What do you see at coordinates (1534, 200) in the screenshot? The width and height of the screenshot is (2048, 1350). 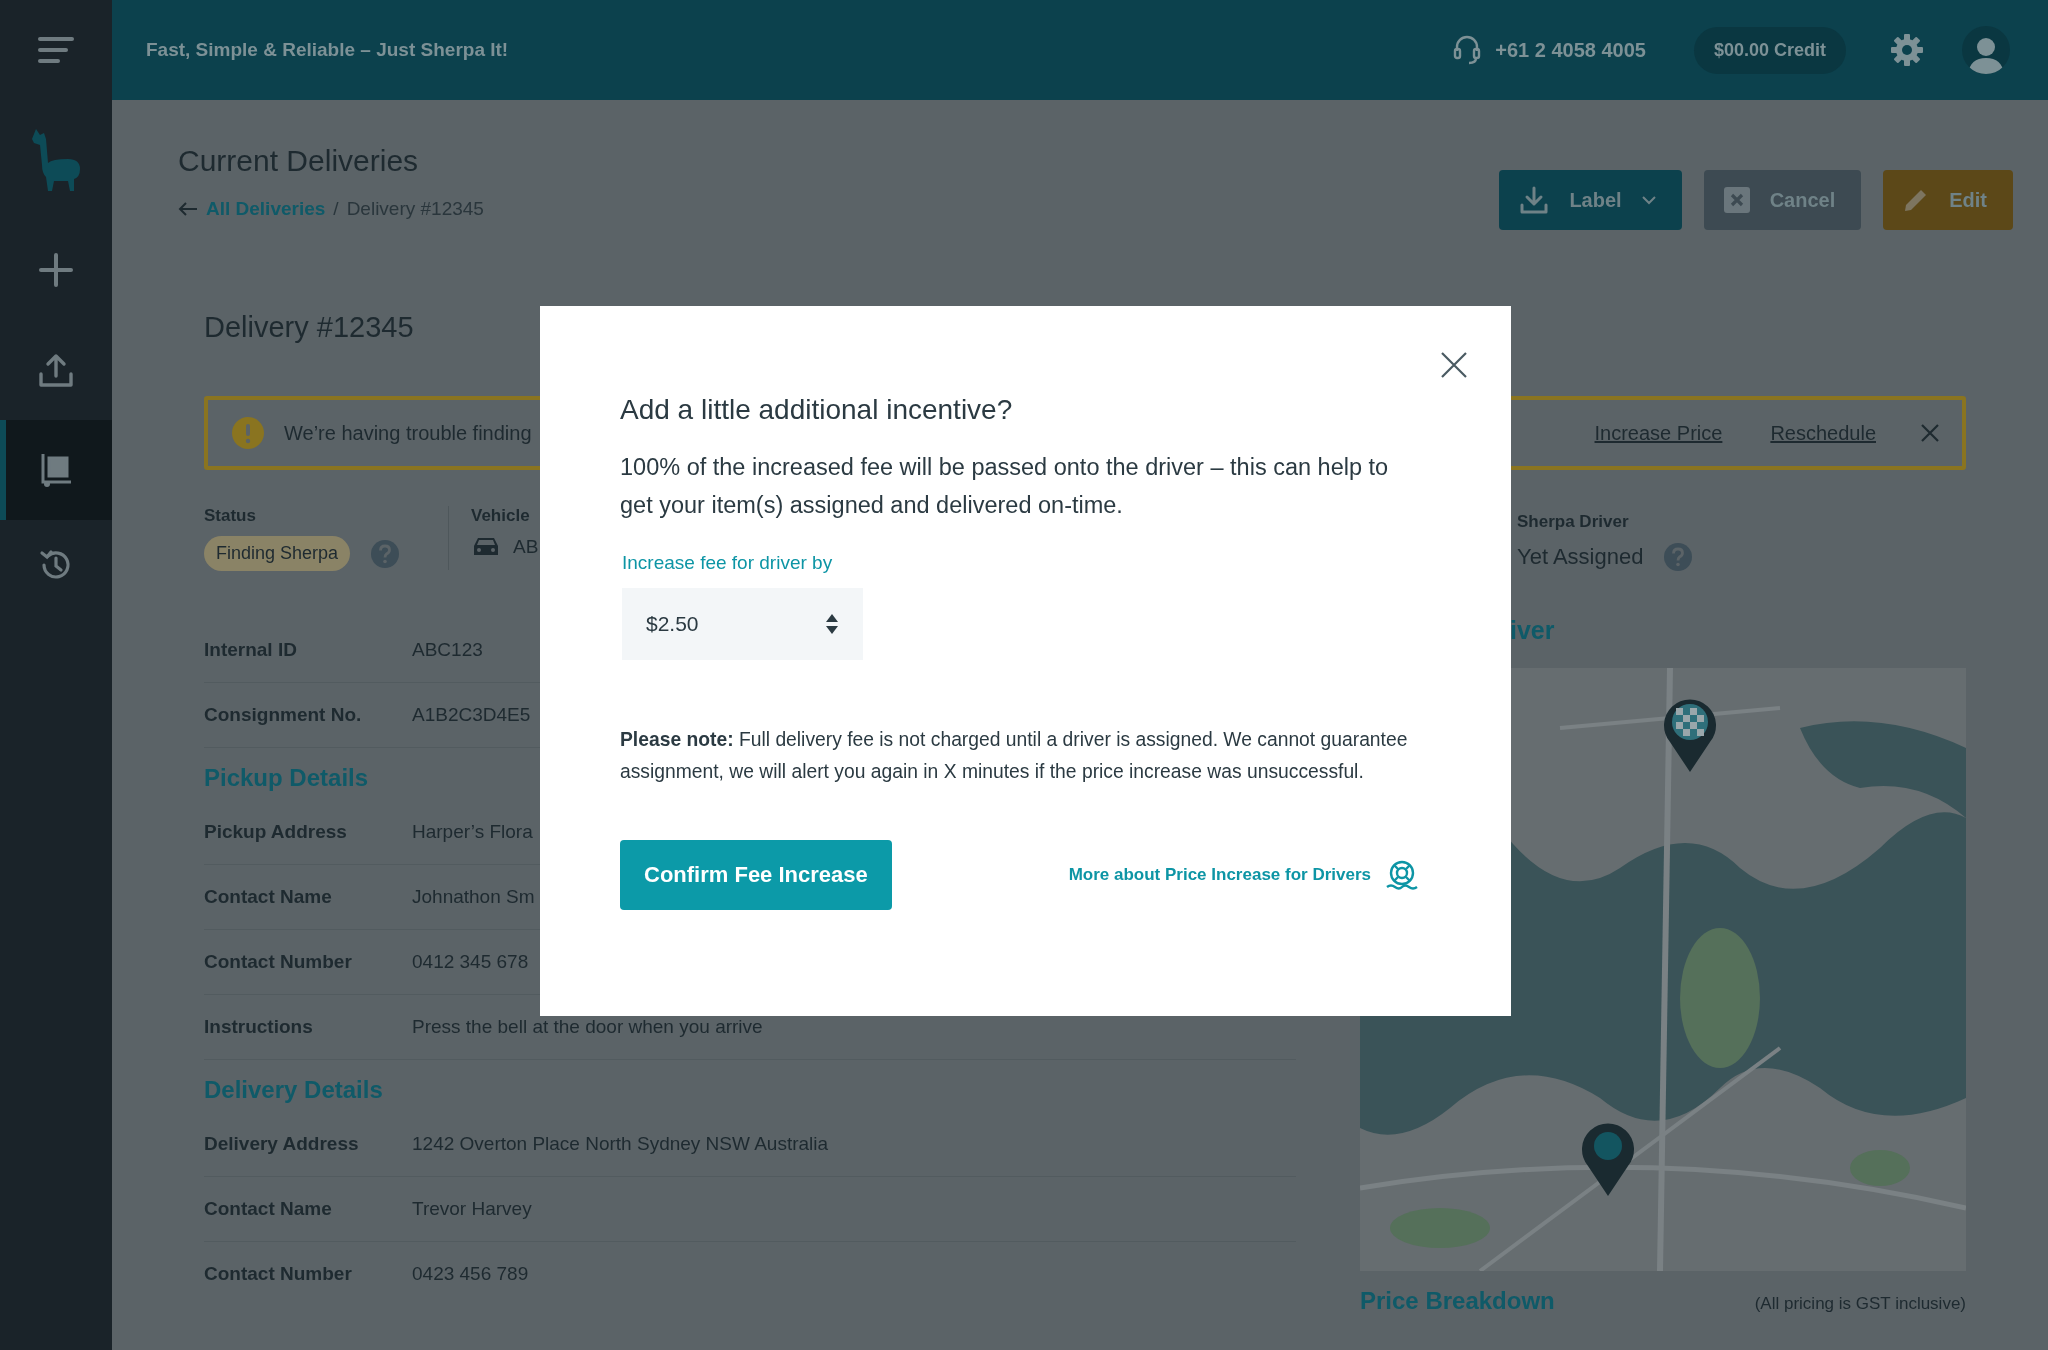 I see `download-icon` at bounding box center [1534, 200].